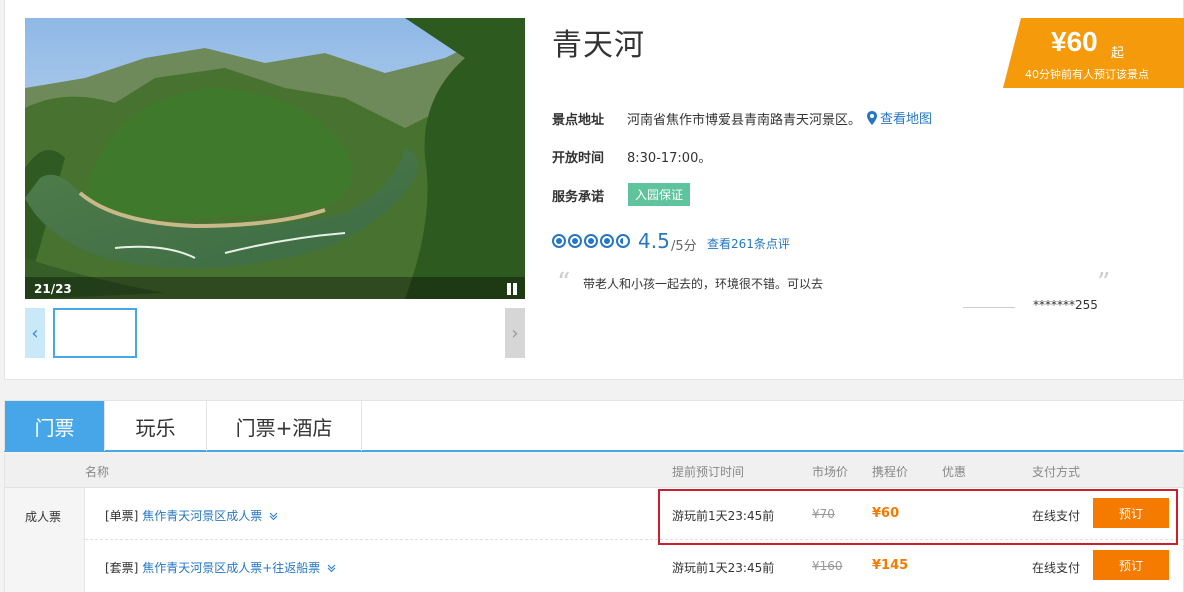 This screenshot has height=592, width=1184. I want to click on category-label: 成人票, so click(43, 517).